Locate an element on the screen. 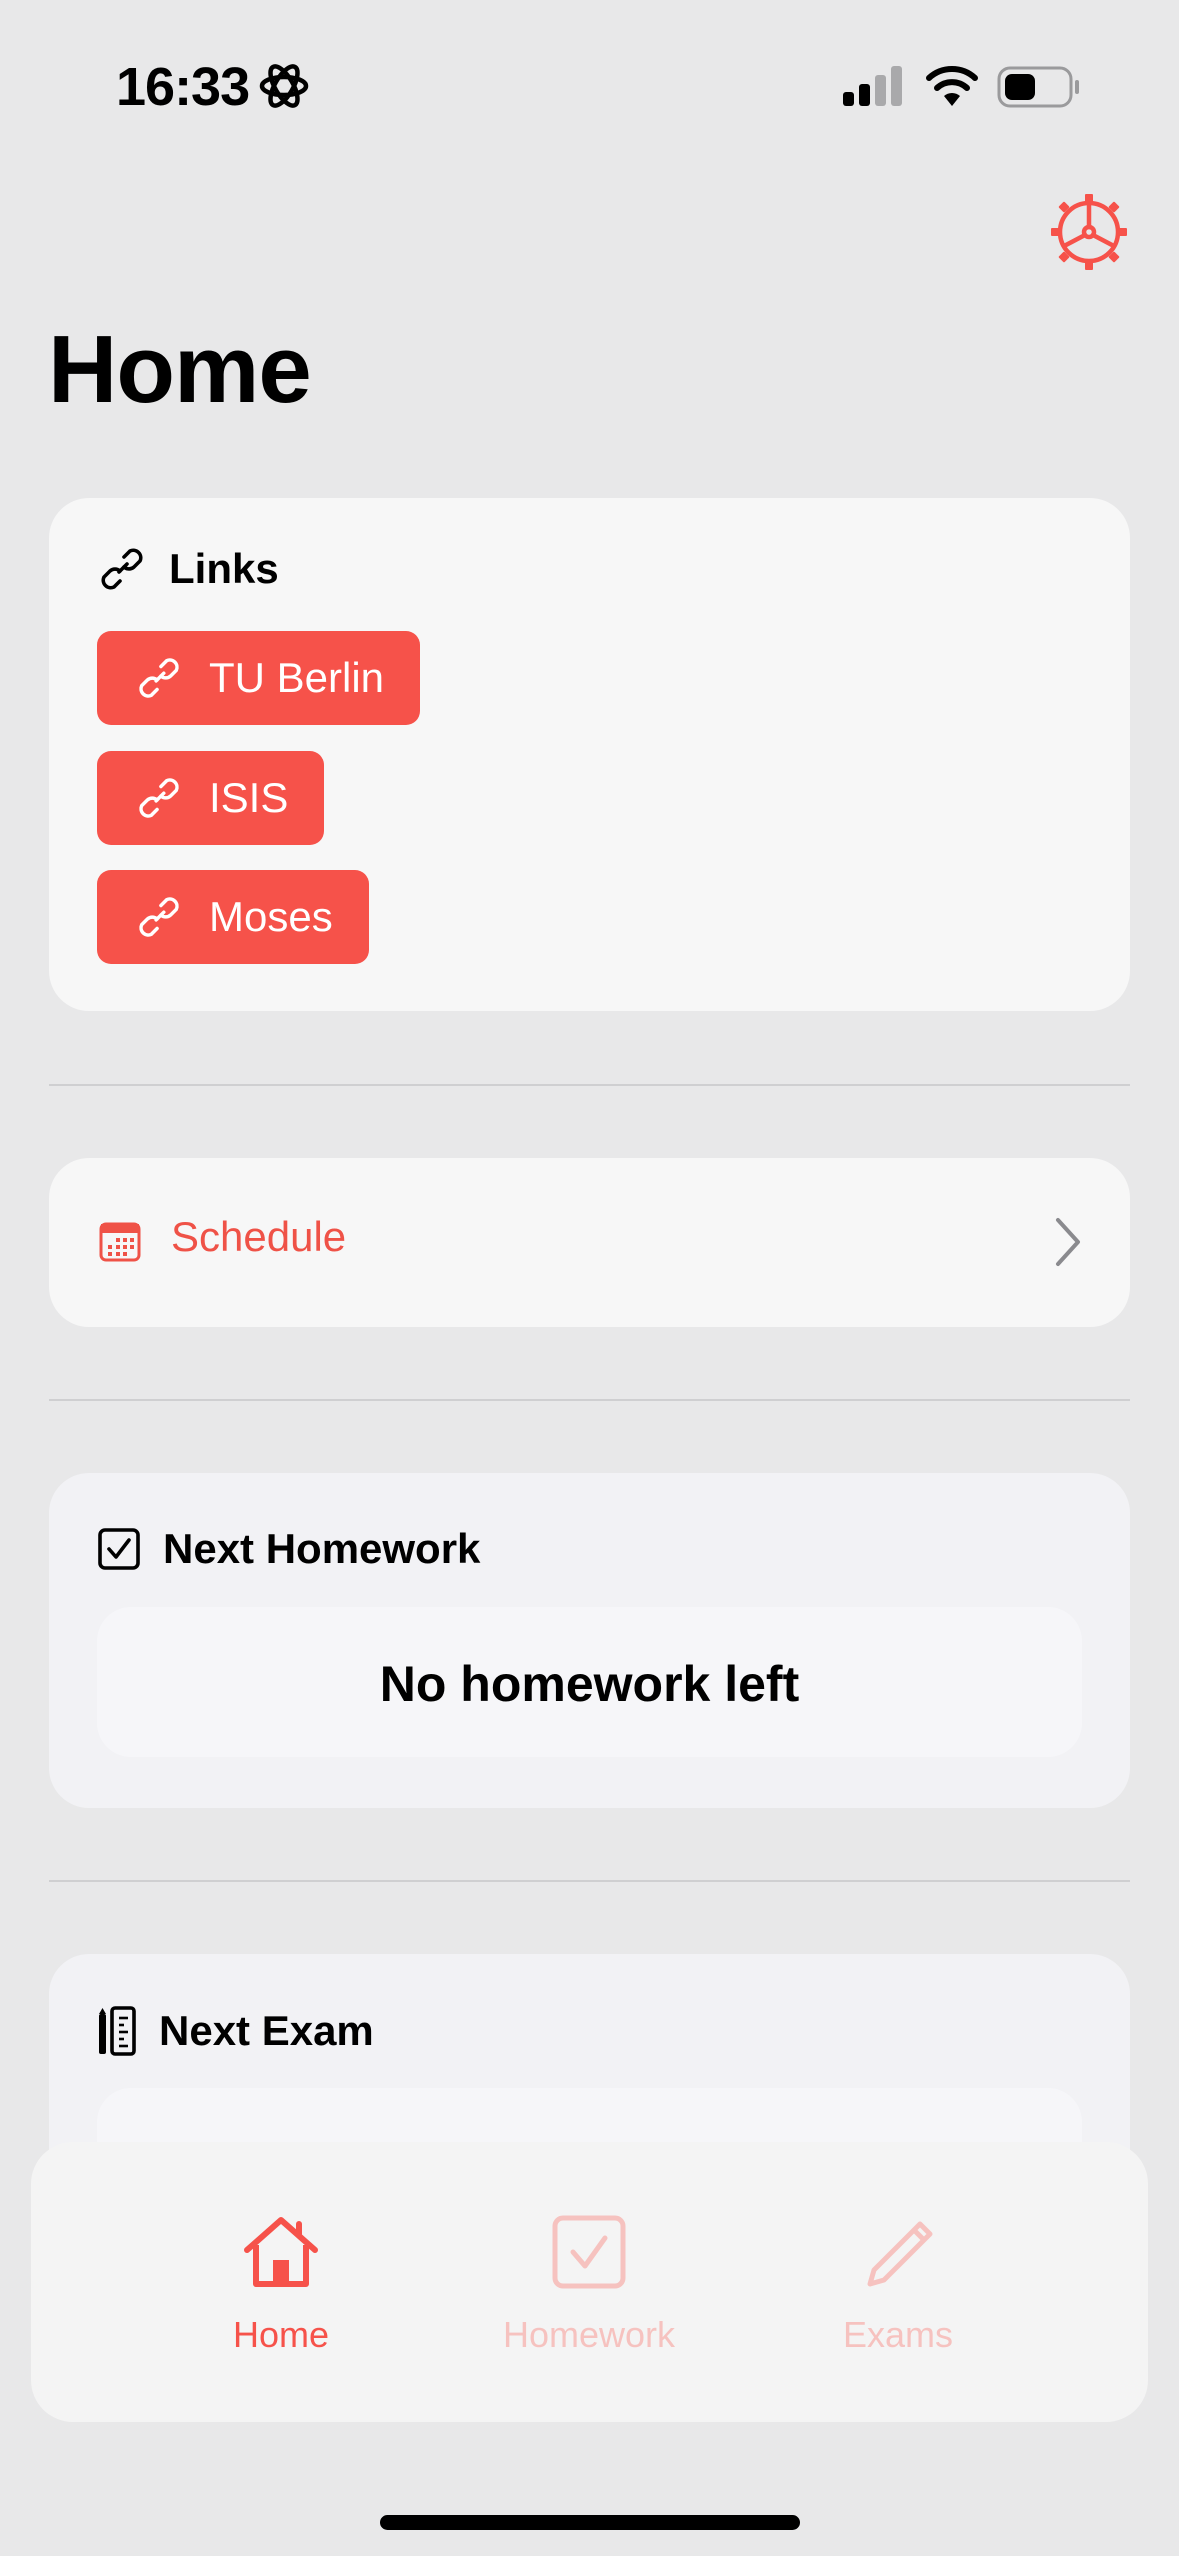 The width and height of the screenshot is (1179, 2556). pencil-and-ruler-icon is located at coordinates (117, 2031).